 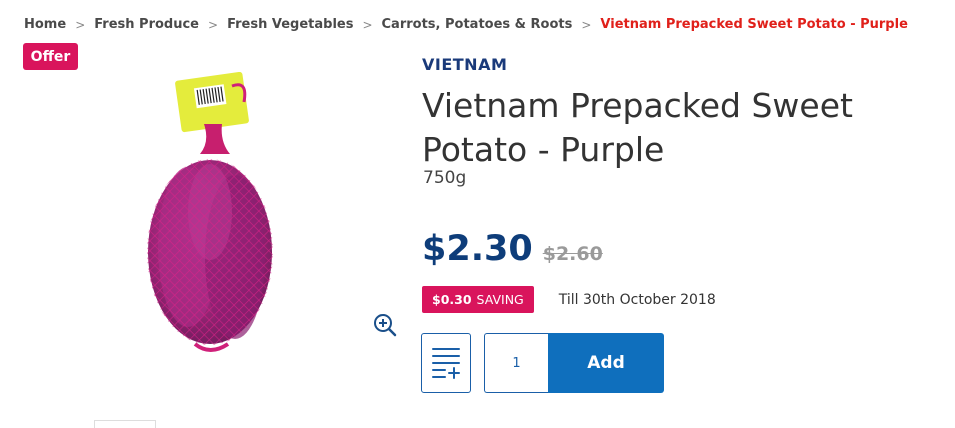 What do you see at coordinates (452, 299) in the screenshot?
I see `saving-amount: $0.30` at bounding box center [452, 299].